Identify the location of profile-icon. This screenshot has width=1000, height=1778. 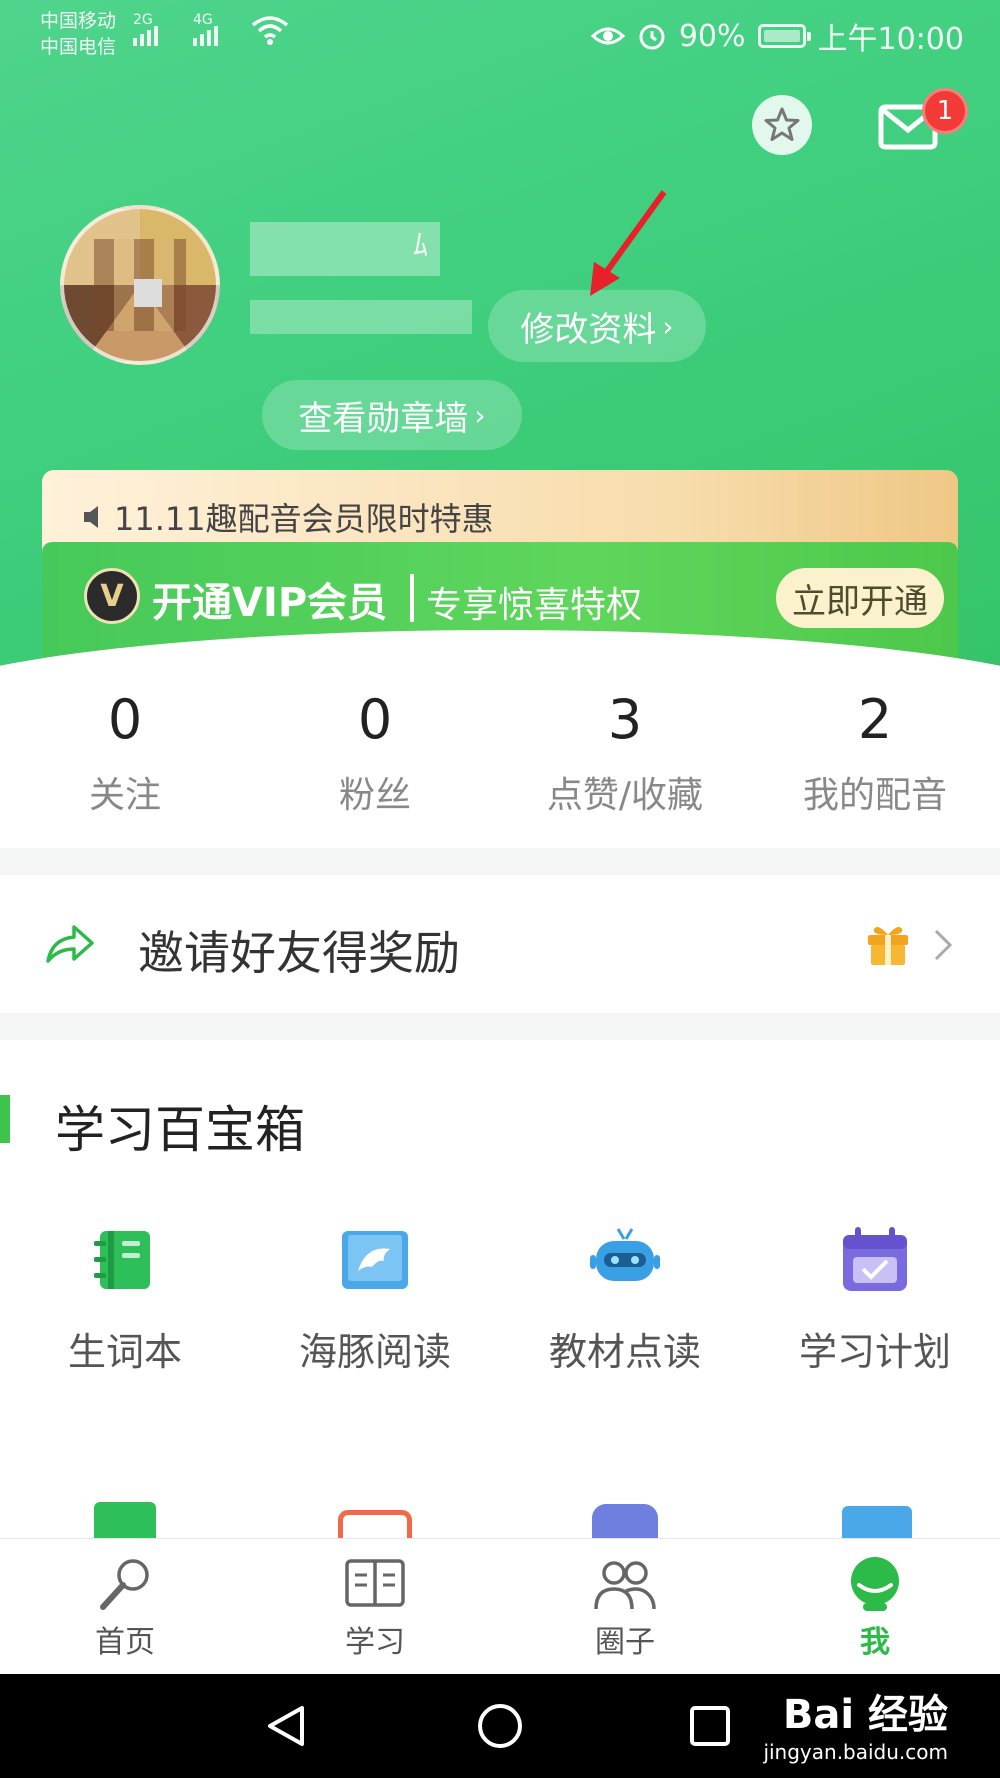
(875, 1584).